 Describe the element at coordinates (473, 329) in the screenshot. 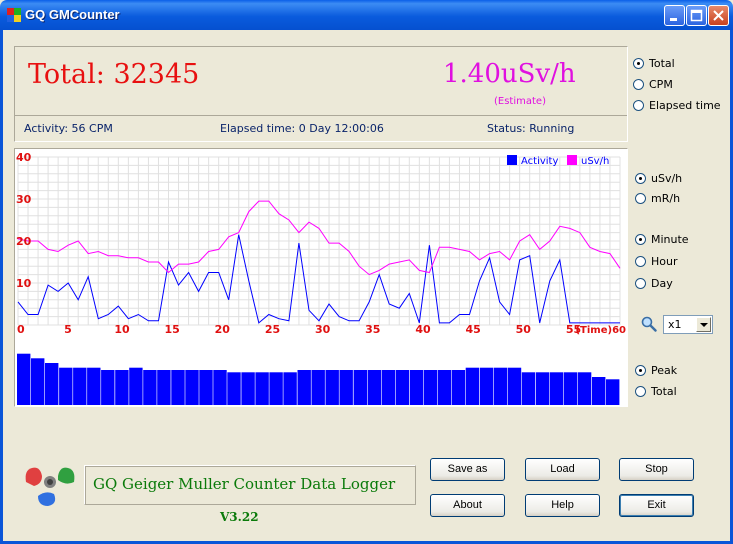

I see `x-tick-label: 45` at that location.